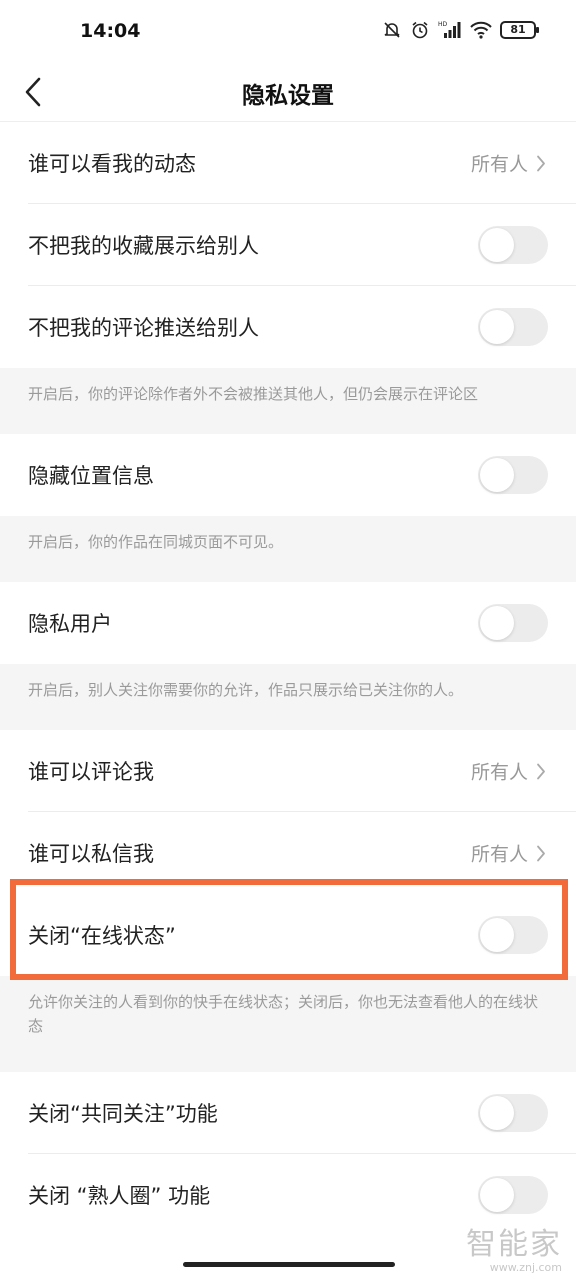 This screenshot has width=576, height=1280. I want to click on row-label: 不把我的评论推送给别人, so click(143, 328).